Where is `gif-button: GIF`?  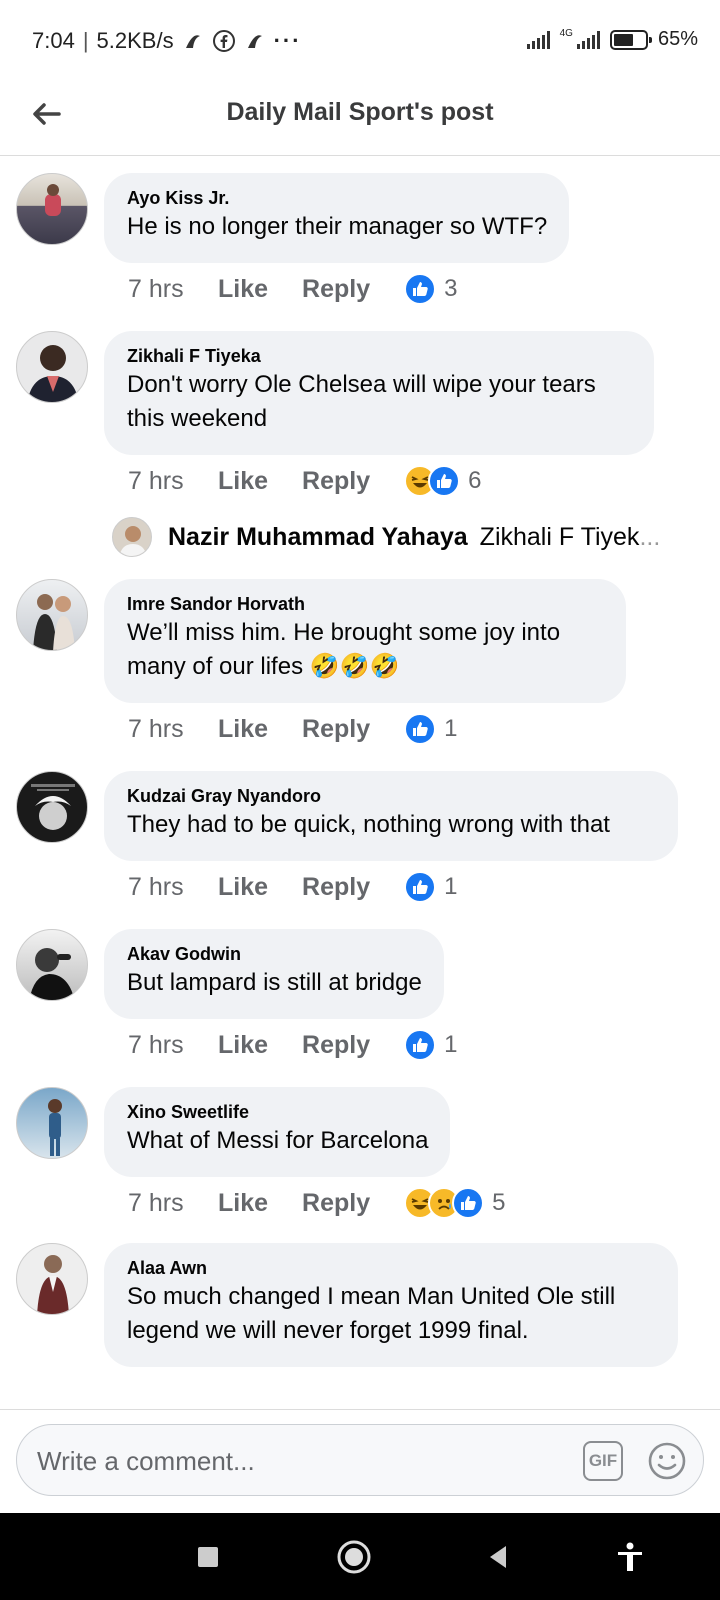
gif-button: GIF is located at coordinates (603, 1461).